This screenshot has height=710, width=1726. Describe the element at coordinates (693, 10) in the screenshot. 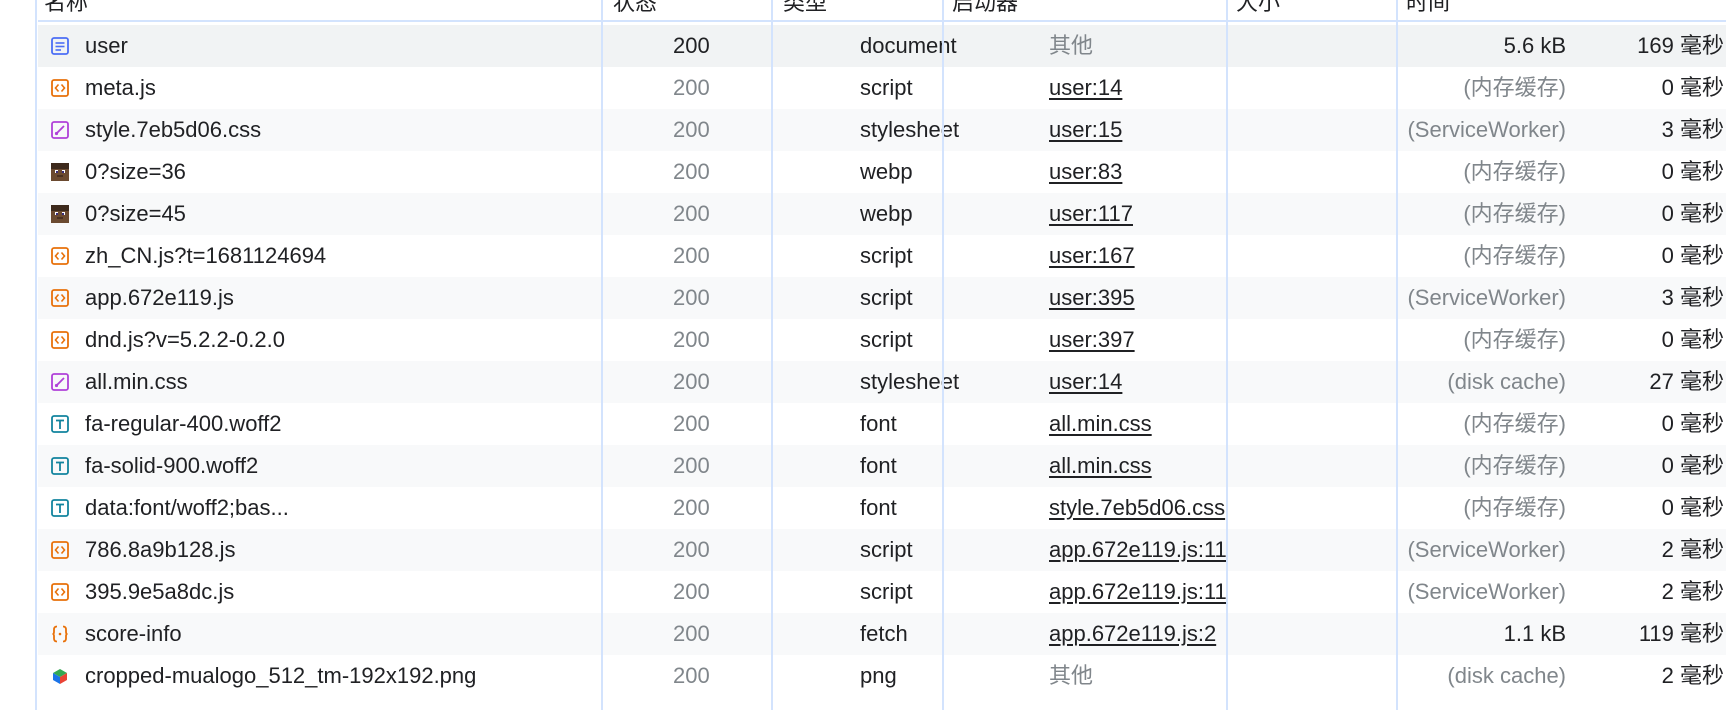

I see `column-header-status: 状态` at that location.